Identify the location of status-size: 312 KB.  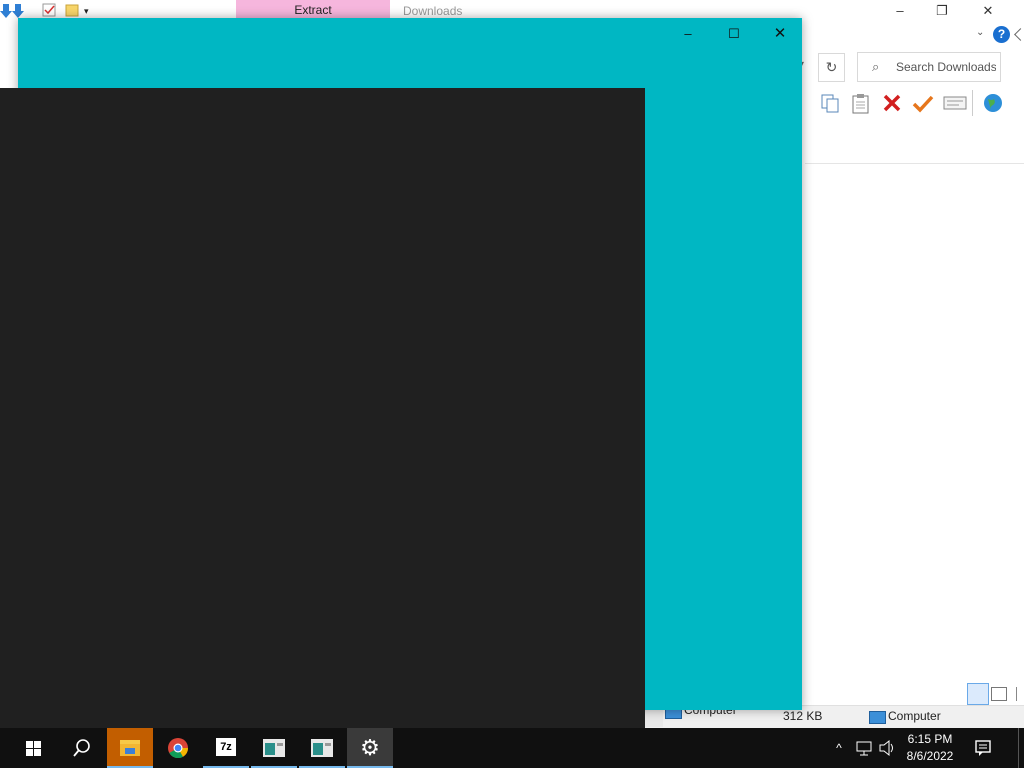
(803, 716).